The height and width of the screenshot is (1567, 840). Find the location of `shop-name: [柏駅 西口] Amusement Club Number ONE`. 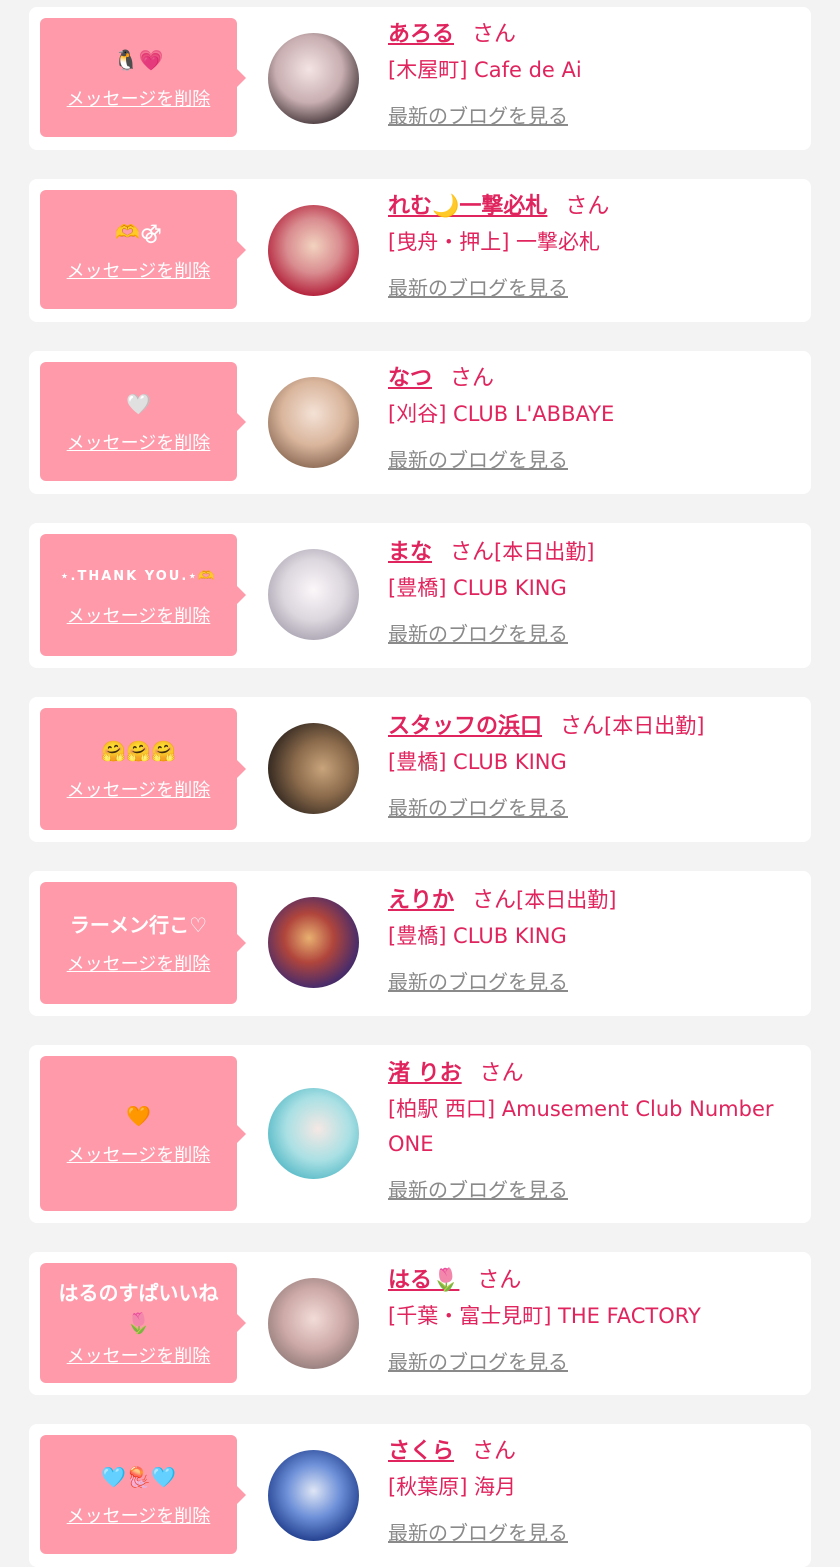

shop-name: [柏駅 西口] Amusement Club Number ONE is located at coordinates (581, 1126).